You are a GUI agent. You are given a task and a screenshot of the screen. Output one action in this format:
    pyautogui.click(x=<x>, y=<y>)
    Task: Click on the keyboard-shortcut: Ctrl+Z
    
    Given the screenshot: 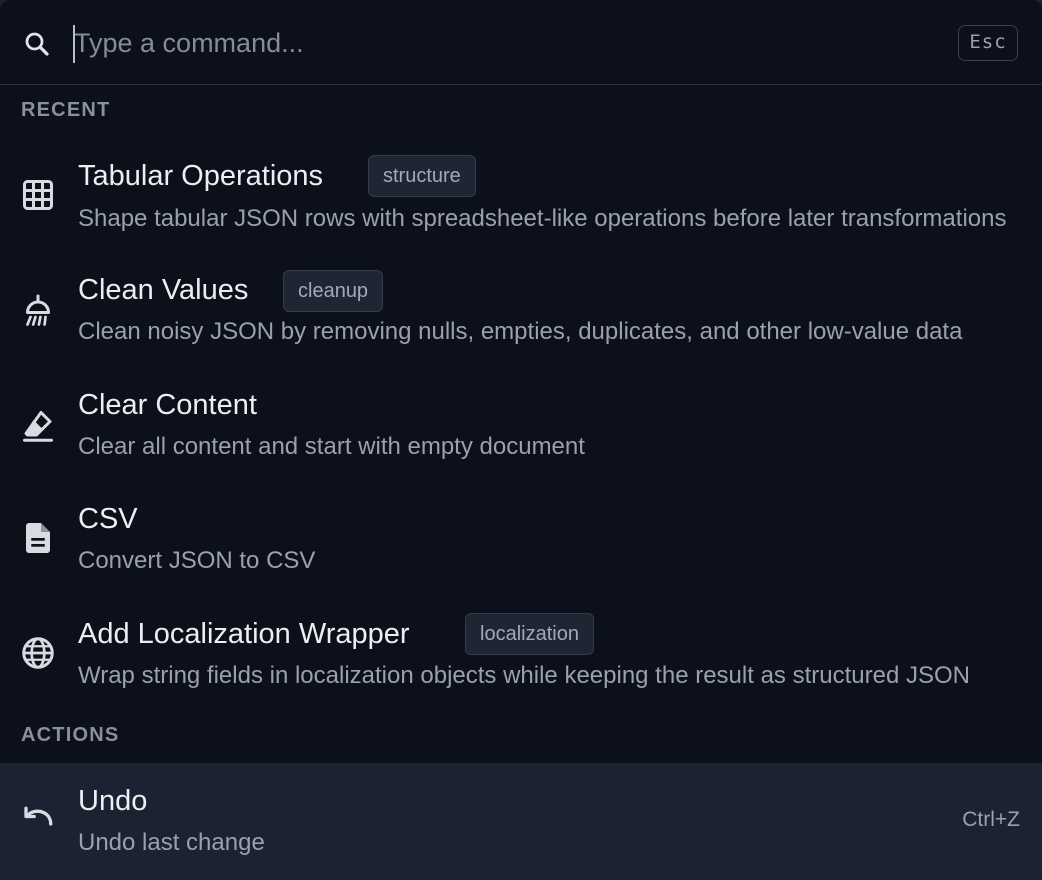 What is the action you would take?
    pyautogui.click(x=991, y=819)
    